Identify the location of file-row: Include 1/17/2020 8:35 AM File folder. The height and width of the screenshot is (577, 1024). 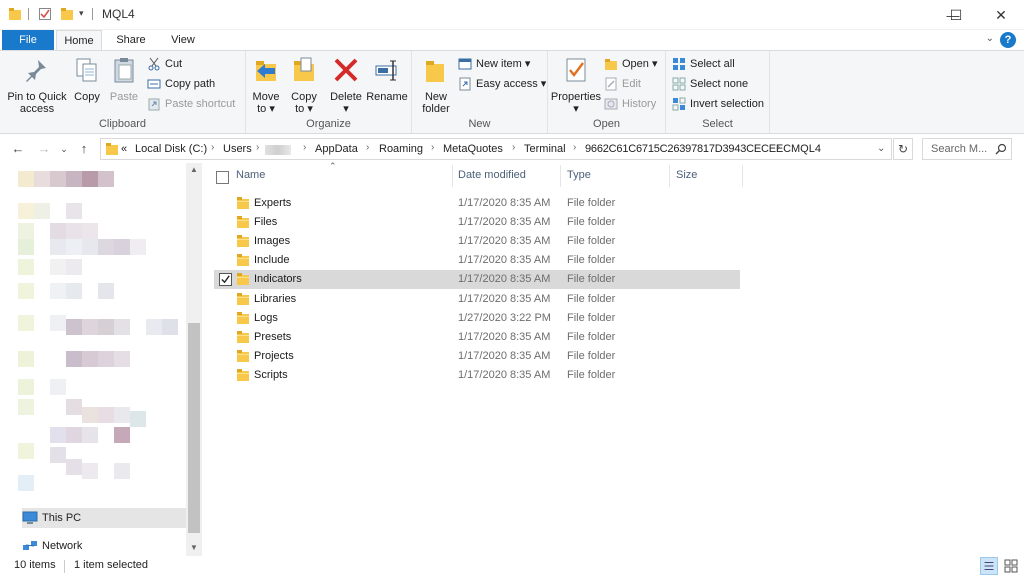
(477, 260).